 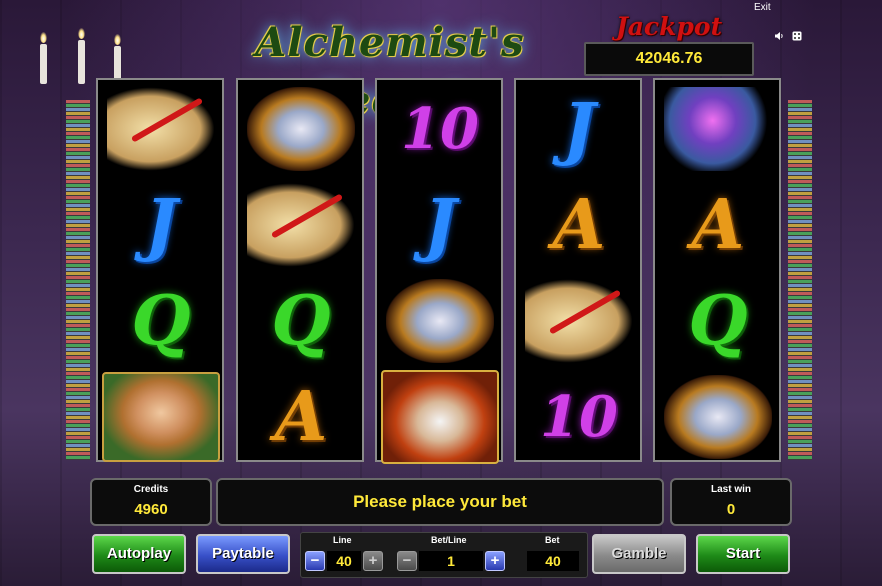 I want to click on reel-3-symbol-j: J, so click(x=440, y=224).